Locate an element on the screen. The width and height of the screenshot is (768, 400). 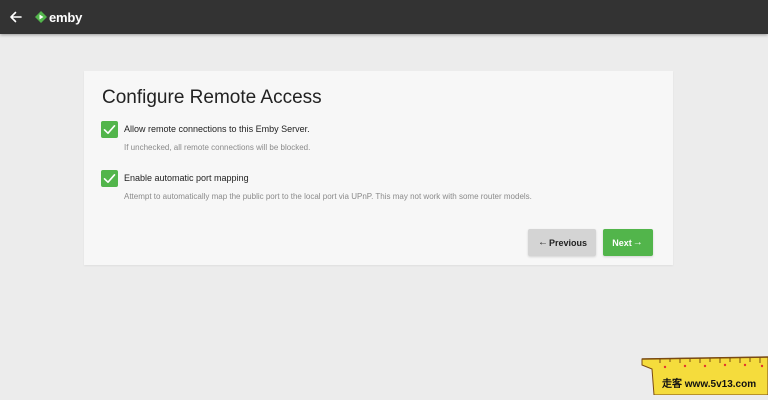
port-mapping-checkbox is located at coordinates (109, 178).